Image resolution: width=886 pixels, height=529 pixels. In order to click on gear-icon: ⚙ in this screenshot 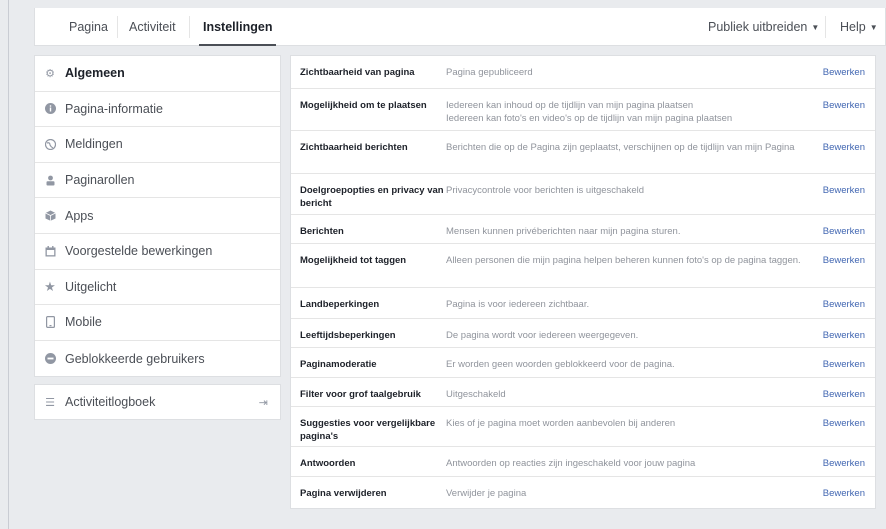, I will do `click(50, 73)`.